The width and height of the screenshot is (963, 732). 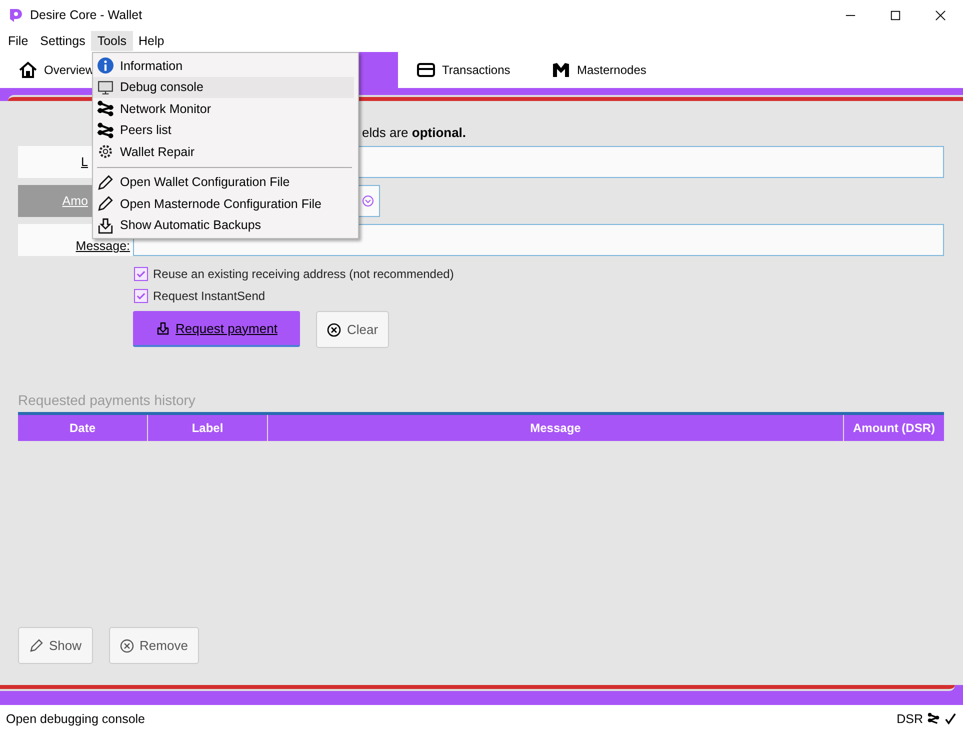 I want to click on checkbox-label: Request InstantSend, so click(x=209, y=296).